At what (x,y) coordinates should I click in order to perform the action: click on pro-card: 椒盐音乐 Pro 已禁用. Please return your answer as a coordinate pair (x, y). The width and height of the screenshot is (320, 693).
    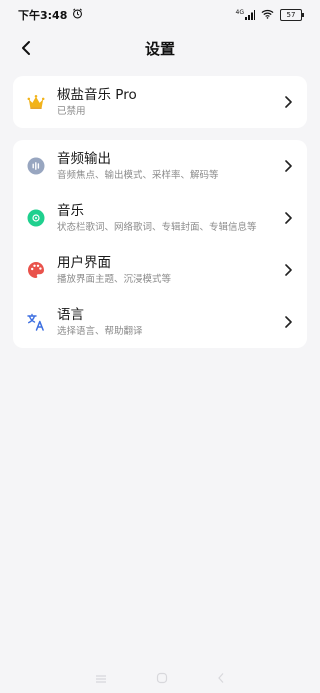
    Looking at the image, I should click on (160, 102).